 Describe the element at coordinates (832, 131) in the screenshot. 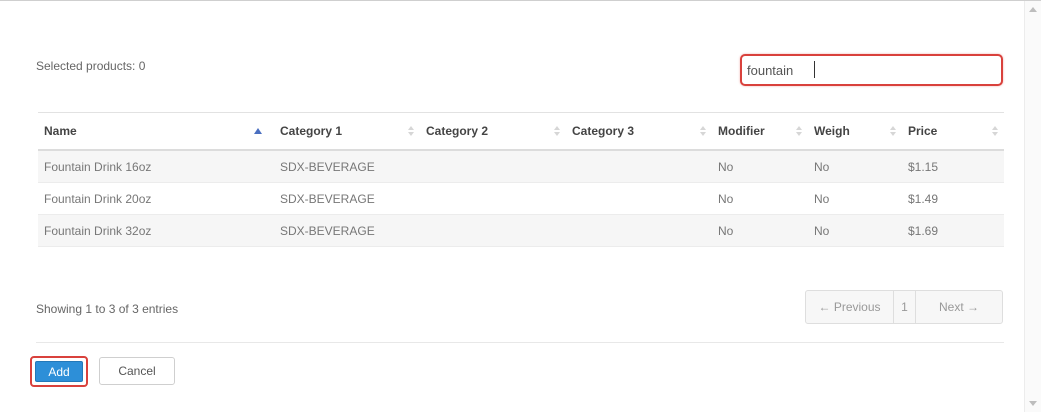

I see `column-header-label: Weigh` at that location.